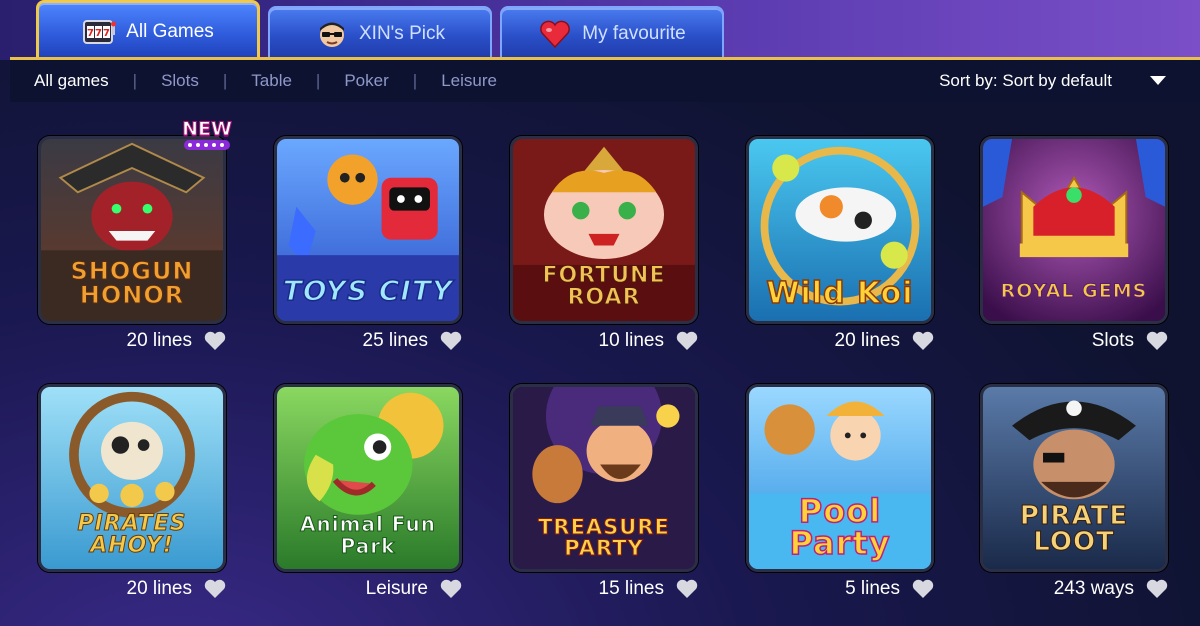 This screenshot has height=626, width=1200. I want to click on game-thumbnail: ROYAL GEMS, so click(1074, 230).